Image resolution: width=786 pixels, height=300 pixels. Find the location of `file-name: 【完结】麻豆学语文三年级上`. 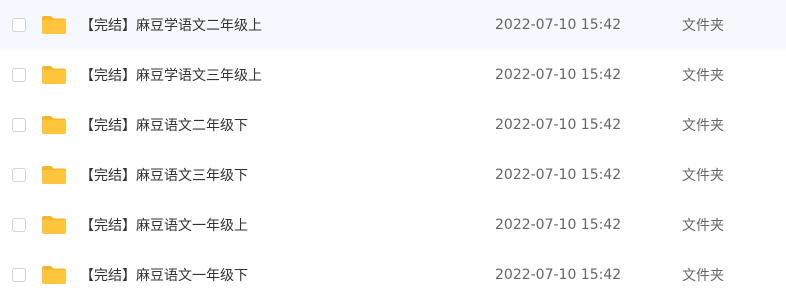

file-name: 【完结】麻豆学语文三年级上 is located at coordinates (171, 75).